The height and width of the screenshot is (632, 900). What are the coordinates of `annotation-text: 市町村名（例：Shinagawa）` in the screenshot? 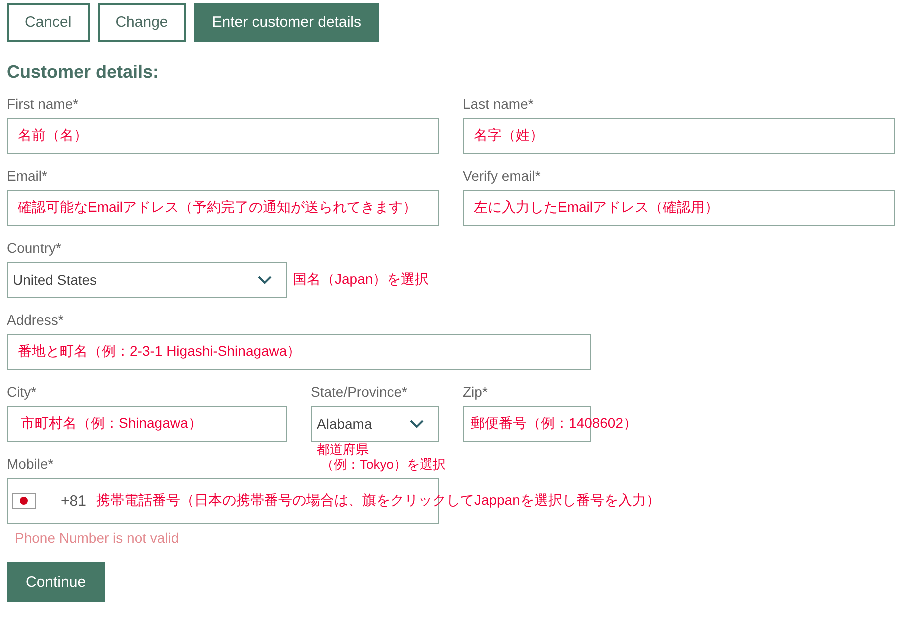 It's located at (111, 424).